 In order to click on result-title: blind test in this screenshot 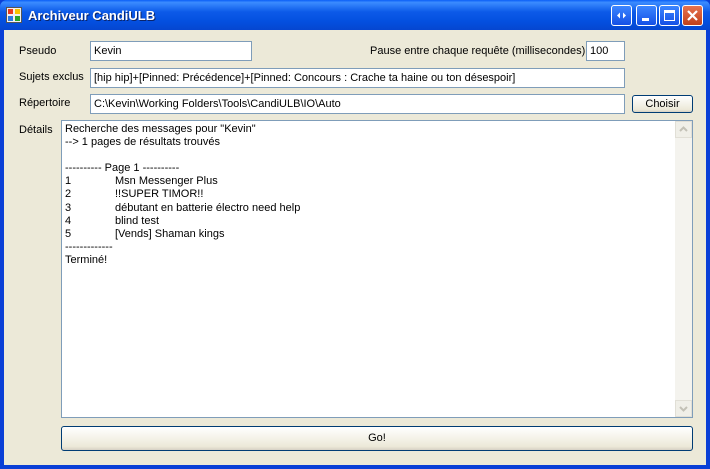, I will do `click(137, 220)`.